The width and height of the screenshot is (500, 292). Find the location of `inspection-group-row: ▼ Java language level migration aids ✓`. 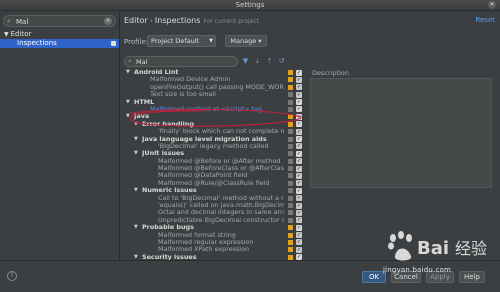

inspection-group-row: ▼ Java language level migration aids ✓ is located at coordinates (215, 139).